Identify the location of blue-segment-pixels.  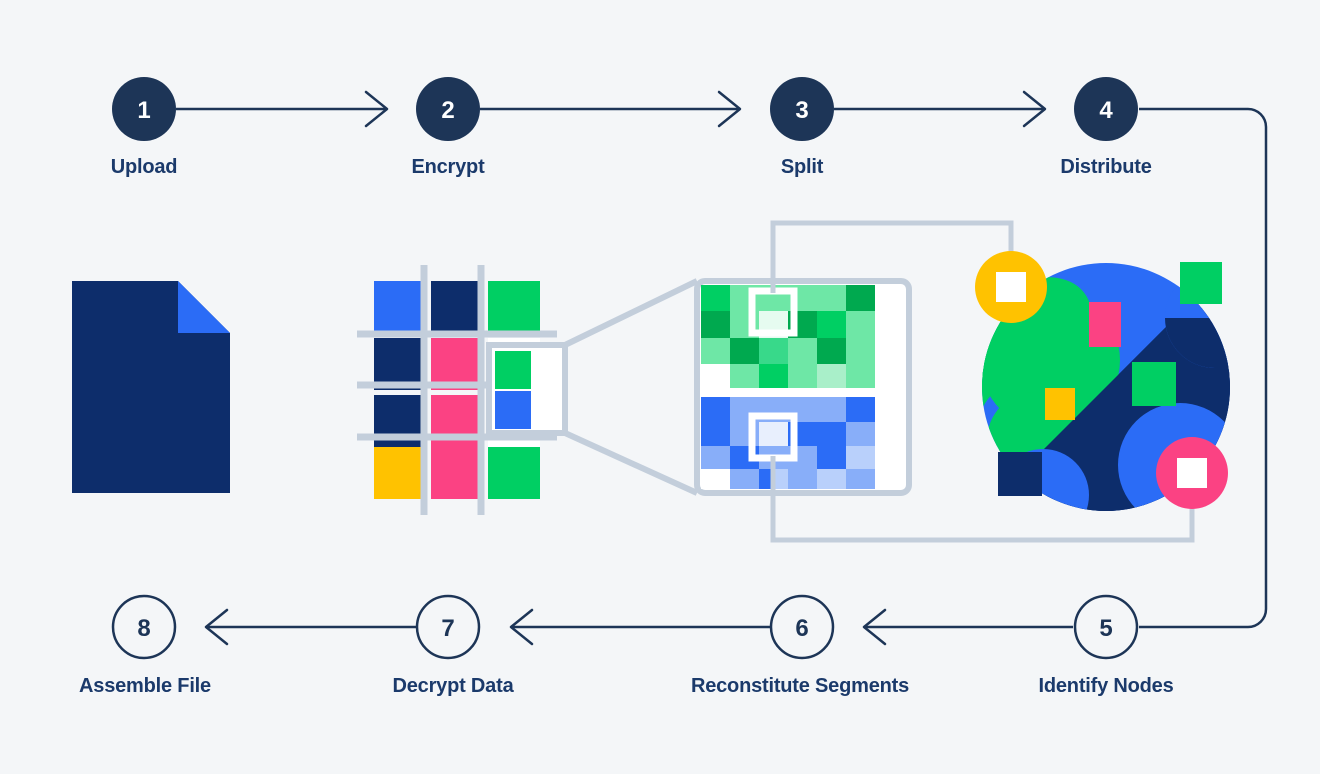
(788, 443).